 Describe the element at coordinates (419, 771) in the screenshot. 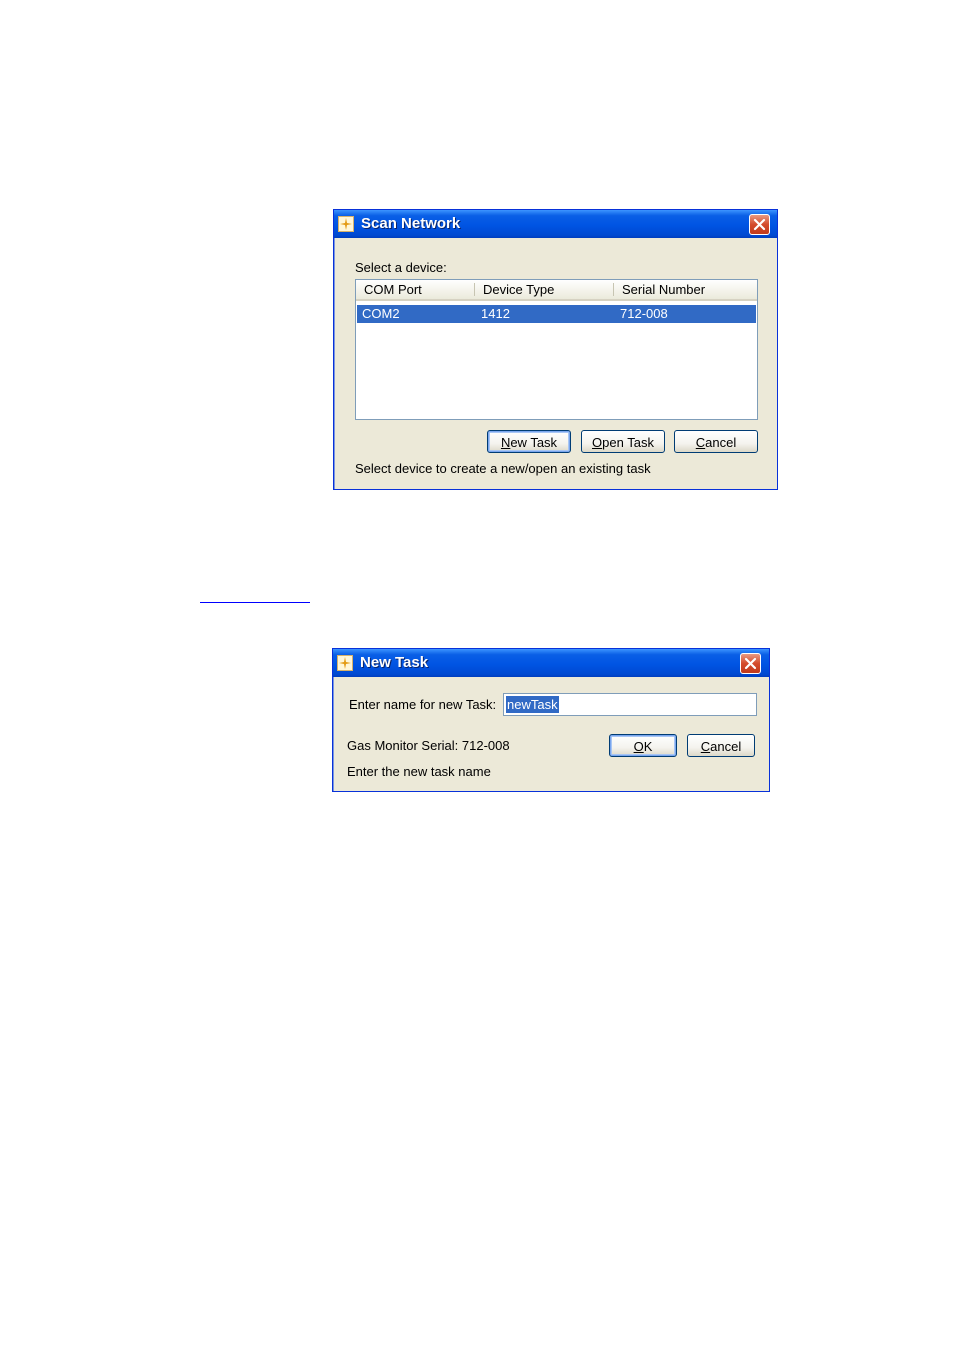

I see `hint-text: Enter the new task name` at that location.